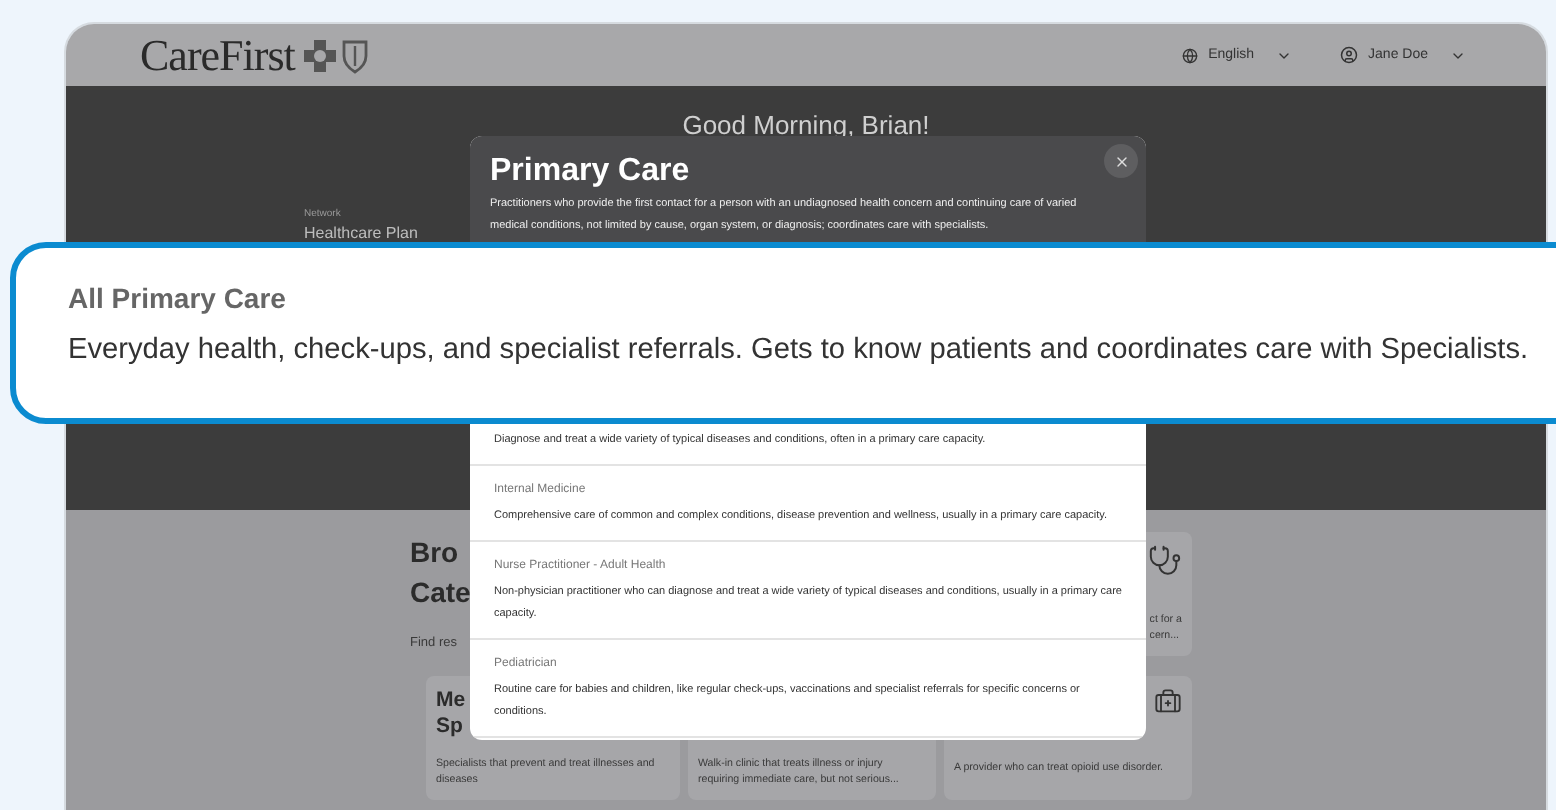 The width and height of the screenshot is (1556, 810). Describe the element at coordinates (806, 125) in the screenshot. I see `greeting: Good Morning, Brian!` at that location.